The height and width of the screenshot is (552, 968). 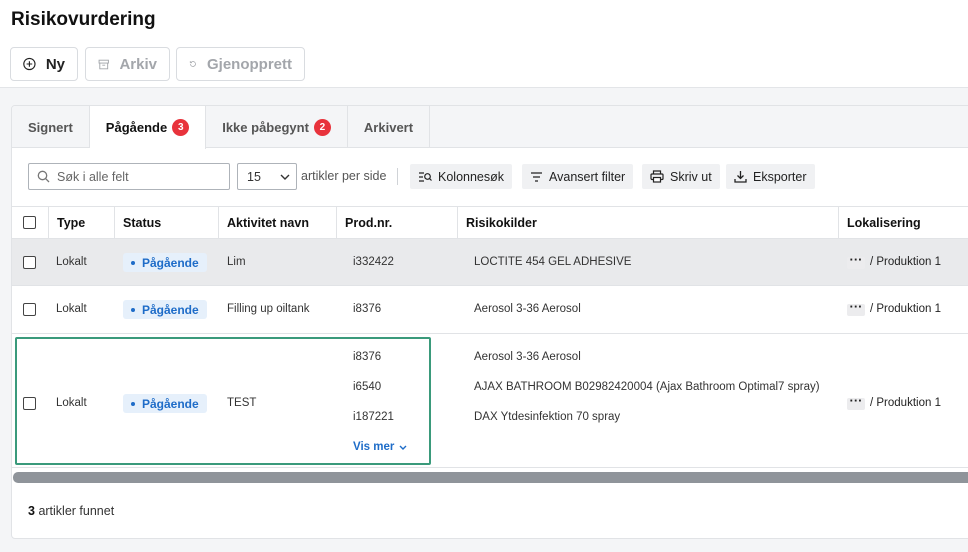 What do you see at coordinates (648, 223) in the screenshot?
I see `col-risk-sources: Risikokilder` at bounding box center [648, 223].